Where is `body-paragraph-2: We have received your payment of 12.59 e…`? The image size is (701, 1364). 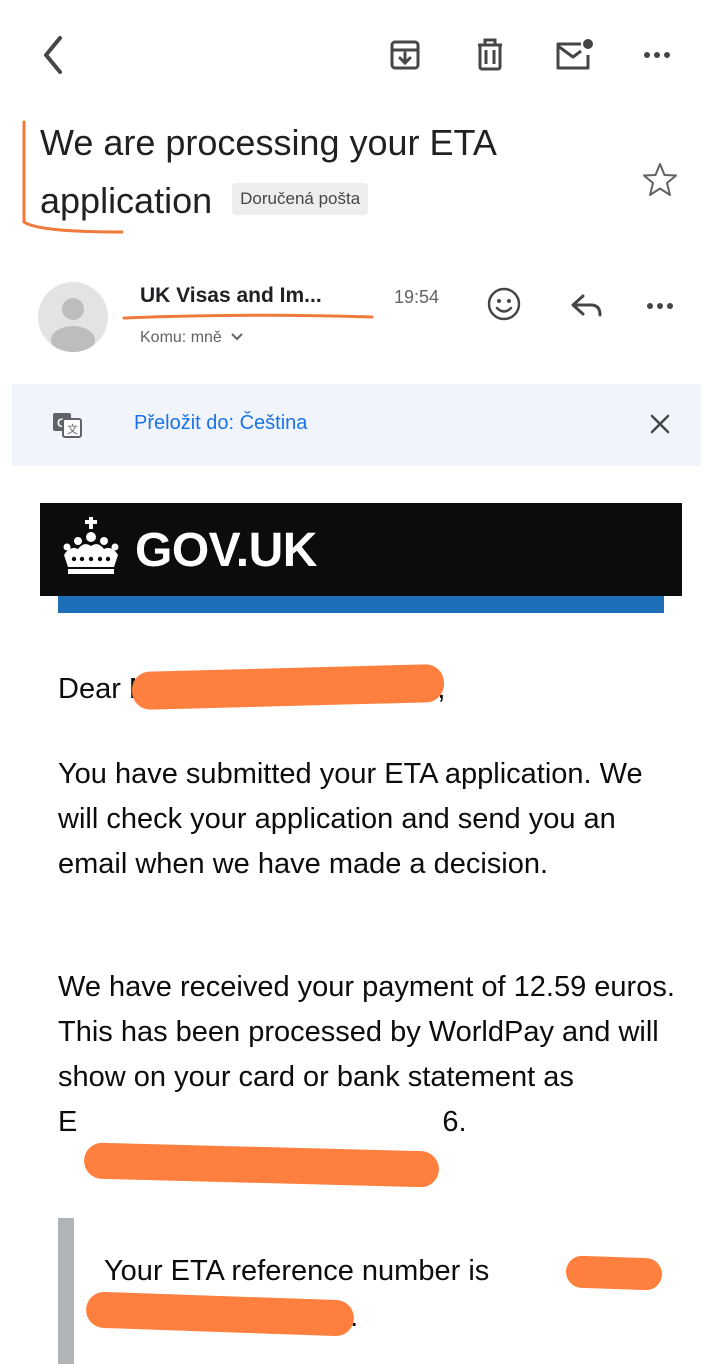
body-paragraph-2: We have received your payment of 12.59 e… is located at coordinates (368, 1055).